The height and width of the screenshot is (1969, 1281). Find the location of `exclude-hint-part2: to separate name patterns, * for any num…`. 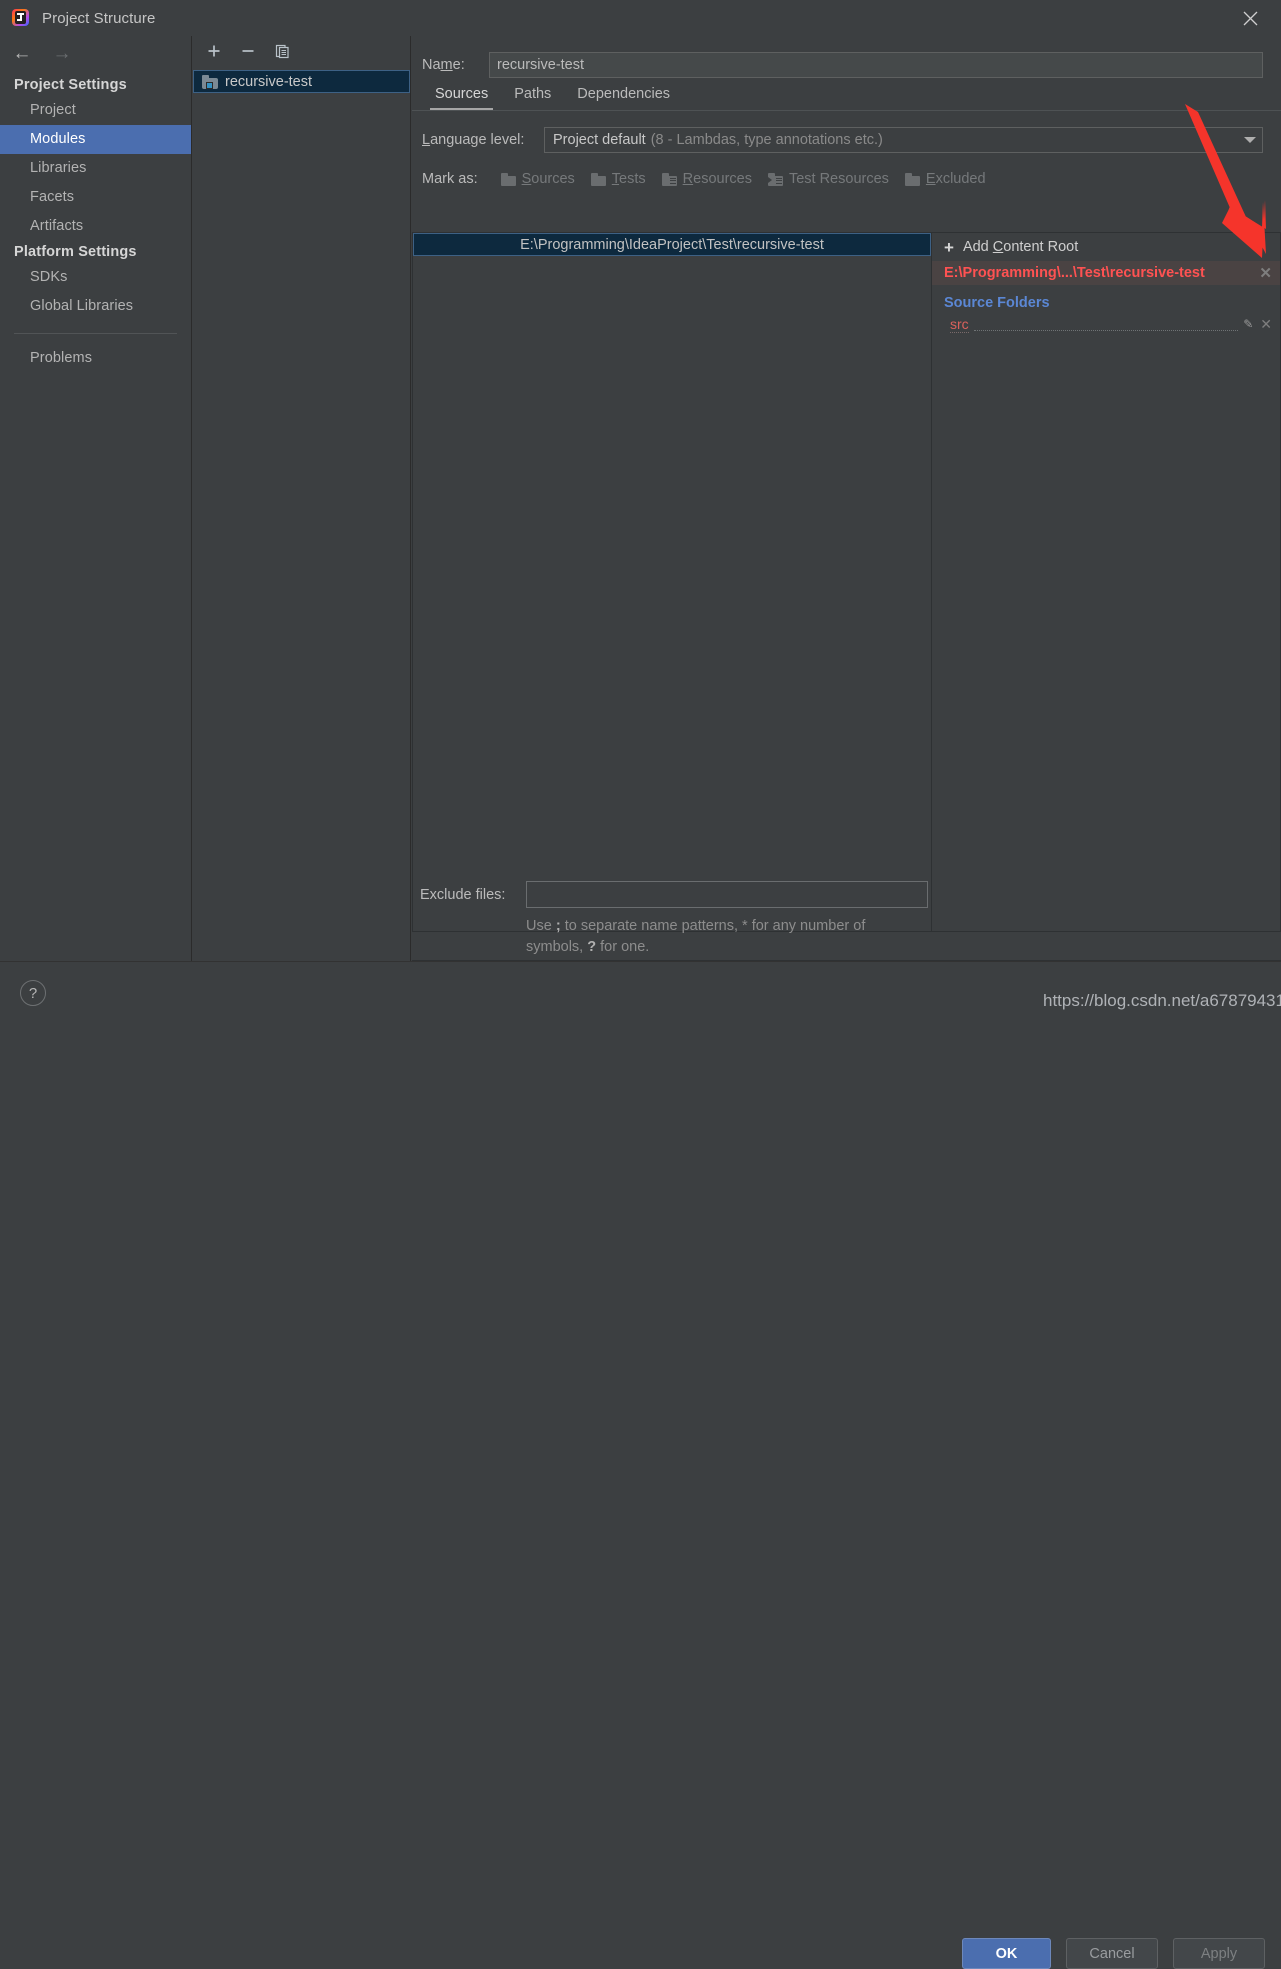

exclude-hint-part2: to separate name patterns, * for any num… is located at coordinates (696, 936).